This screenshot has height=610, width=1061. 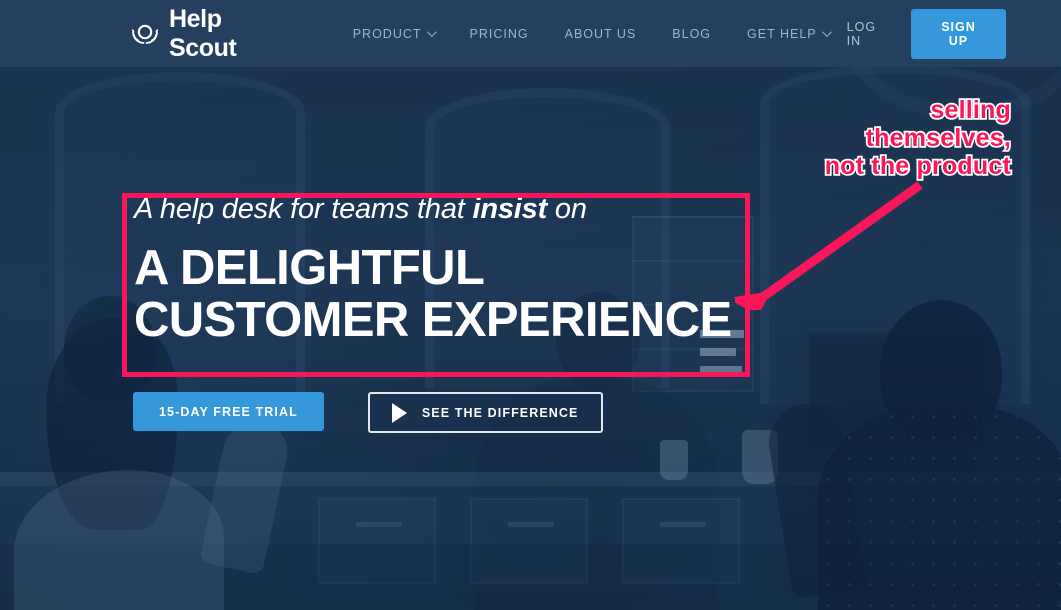 What do you see at coordinates (938, 138) in the screenshot?
I see `annotation-line-2: themselves,` at bounding box center [938, 138].